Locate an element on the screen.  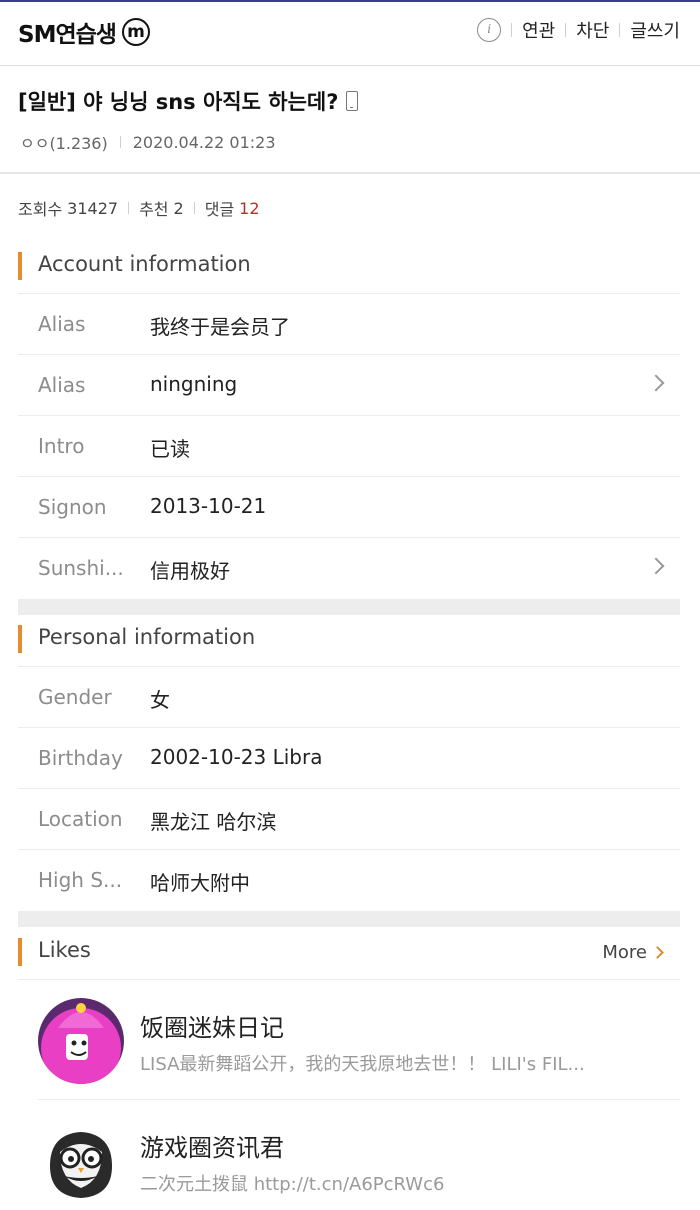
row-value: 黑龙江 哈尔滨 is located at coordinates (213, 822).